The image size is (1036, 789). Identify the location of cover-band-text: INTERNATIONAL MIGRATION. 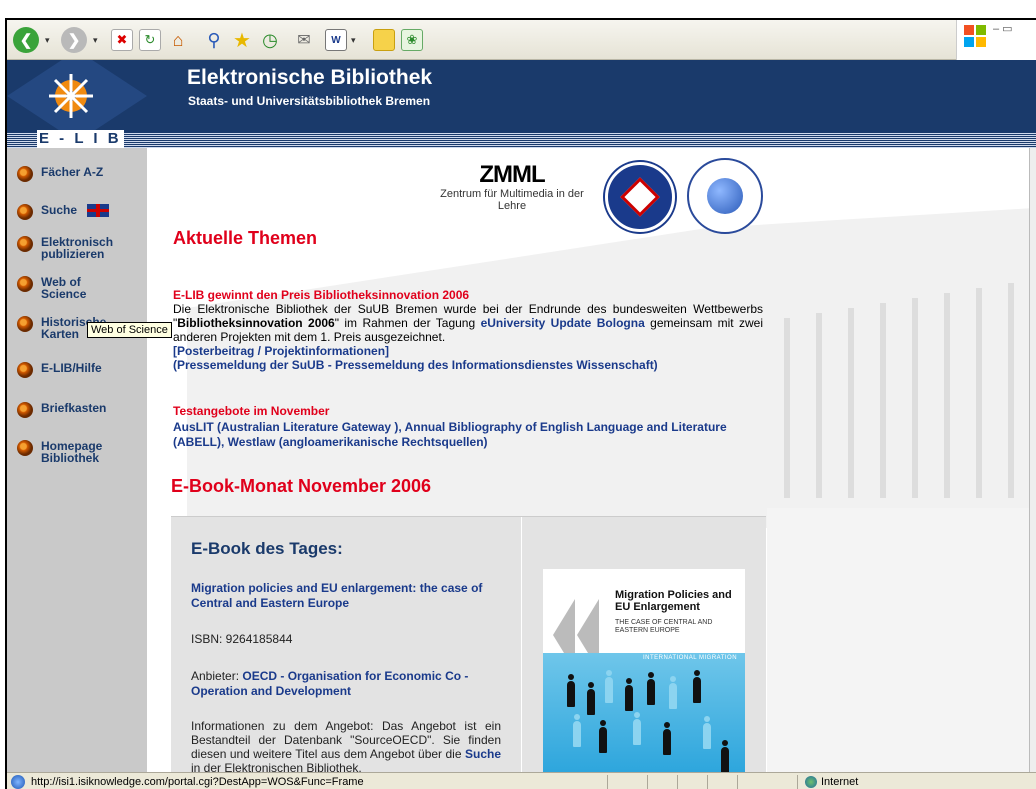
(690, 658).